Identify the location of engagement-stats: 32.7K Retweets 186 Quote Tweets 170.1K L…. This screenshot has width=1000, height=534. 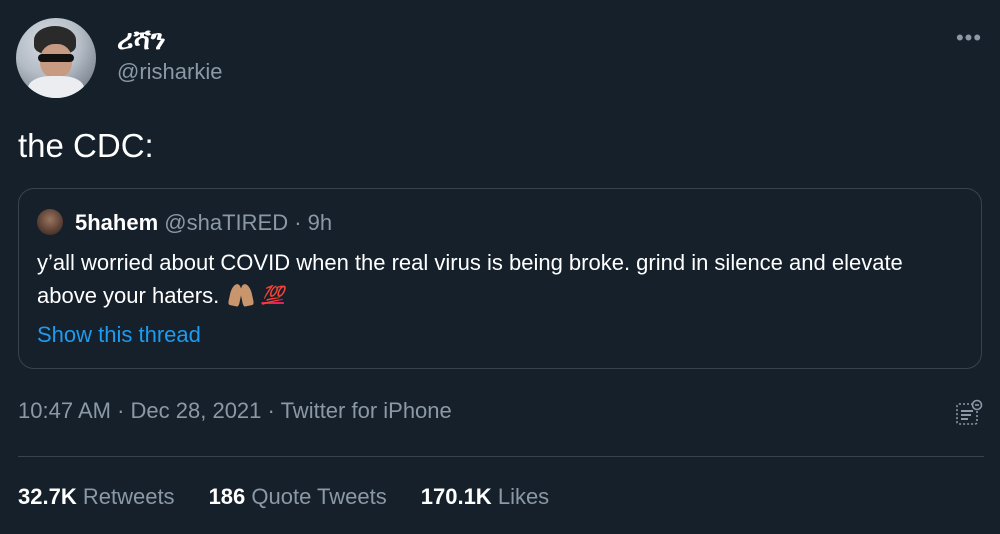
(300, 497).